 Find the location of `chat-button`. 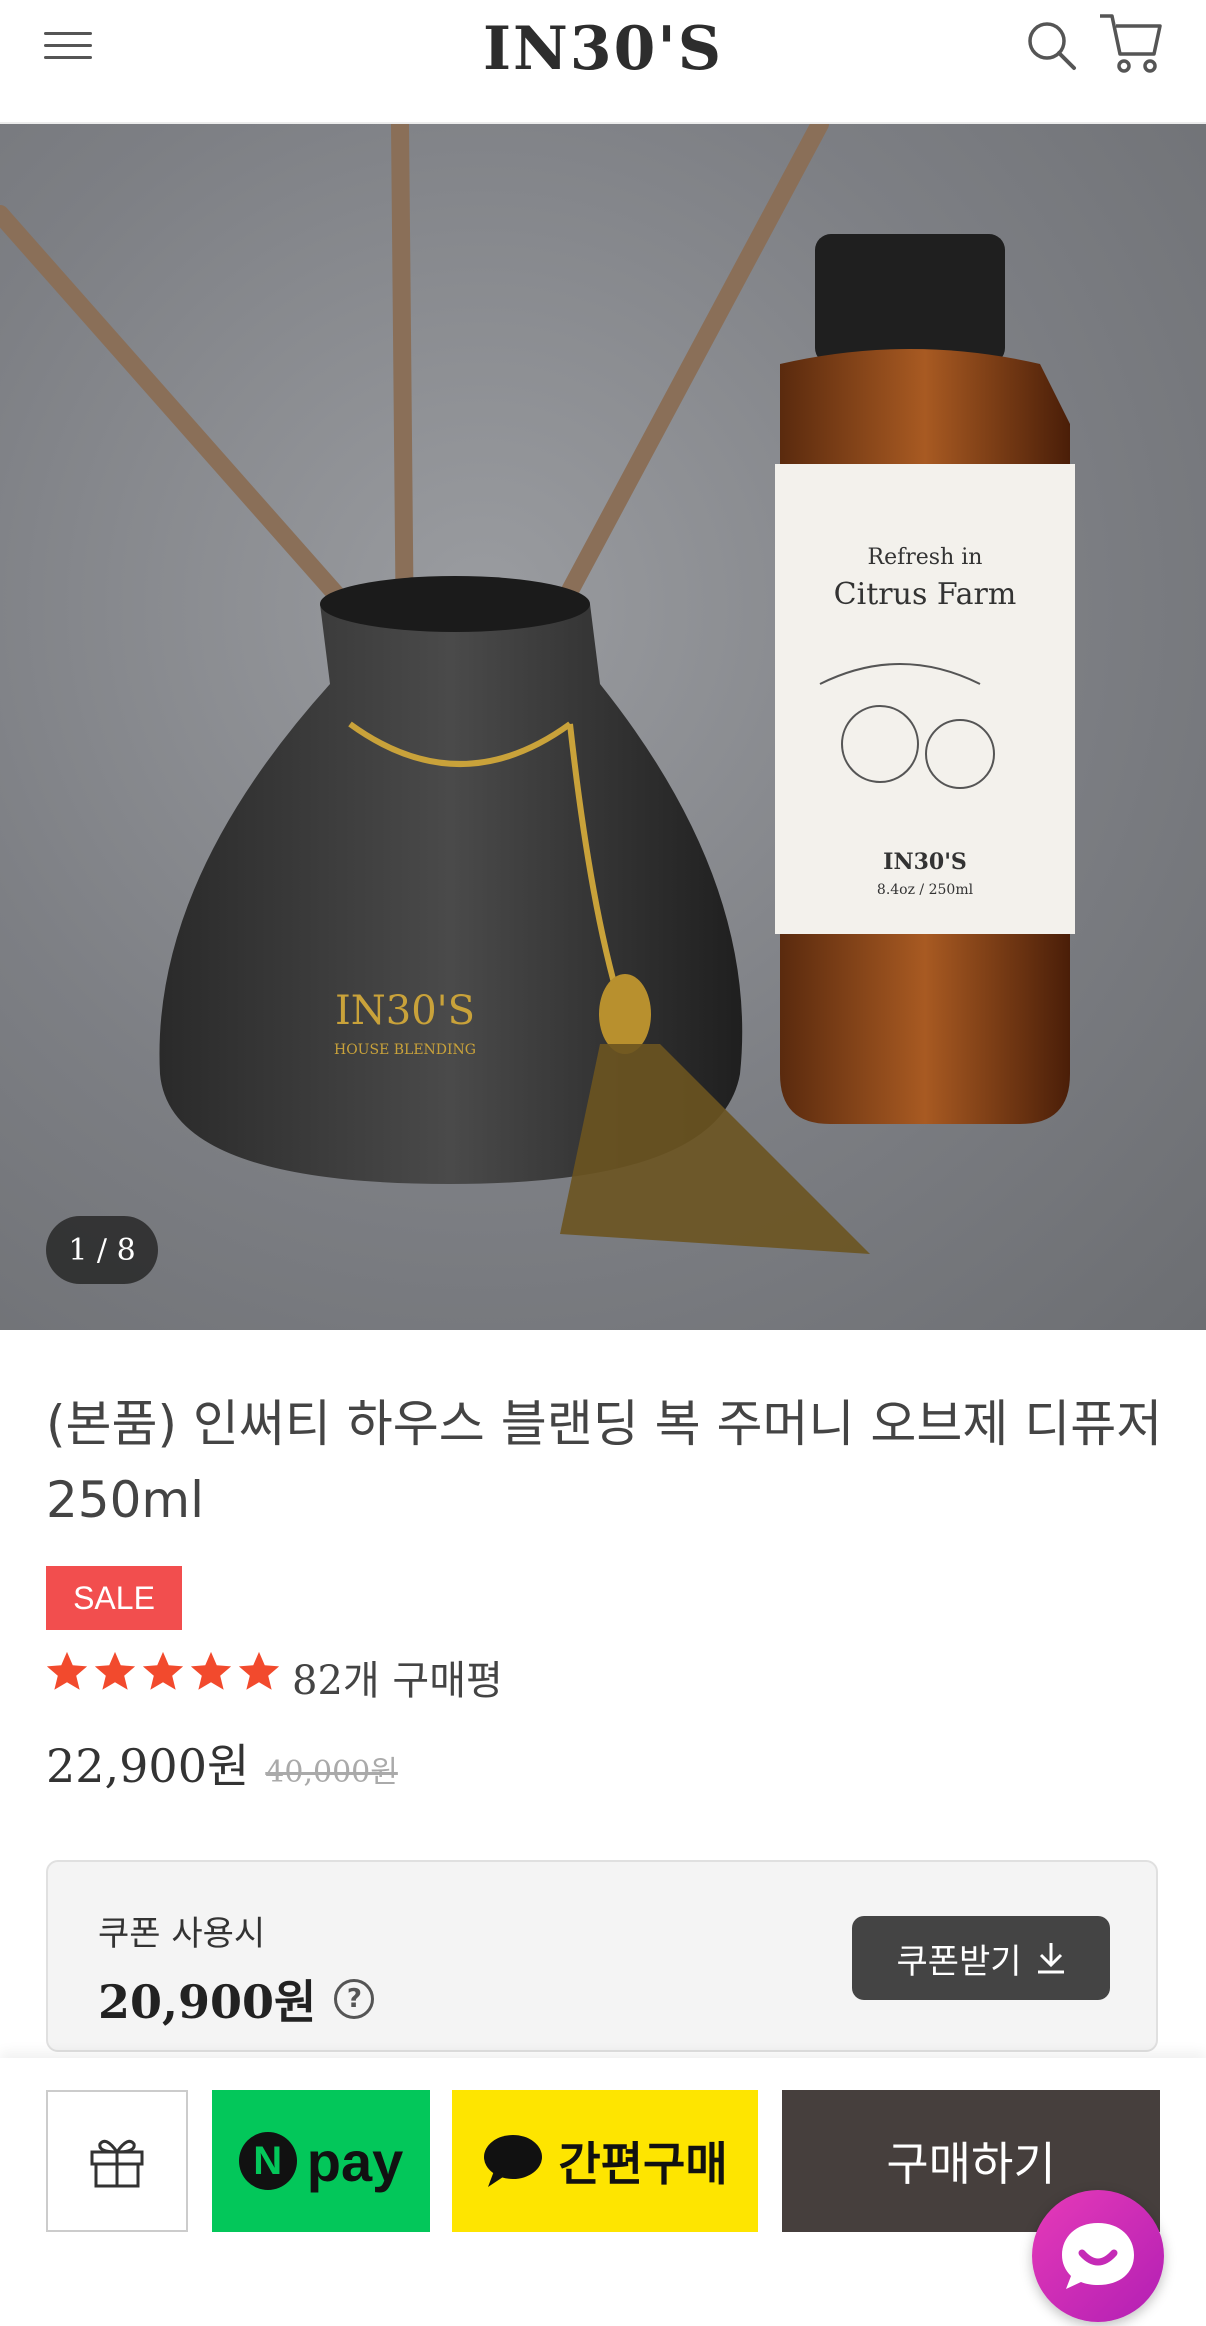

chat-button is located at coordinates (1098, 2256).